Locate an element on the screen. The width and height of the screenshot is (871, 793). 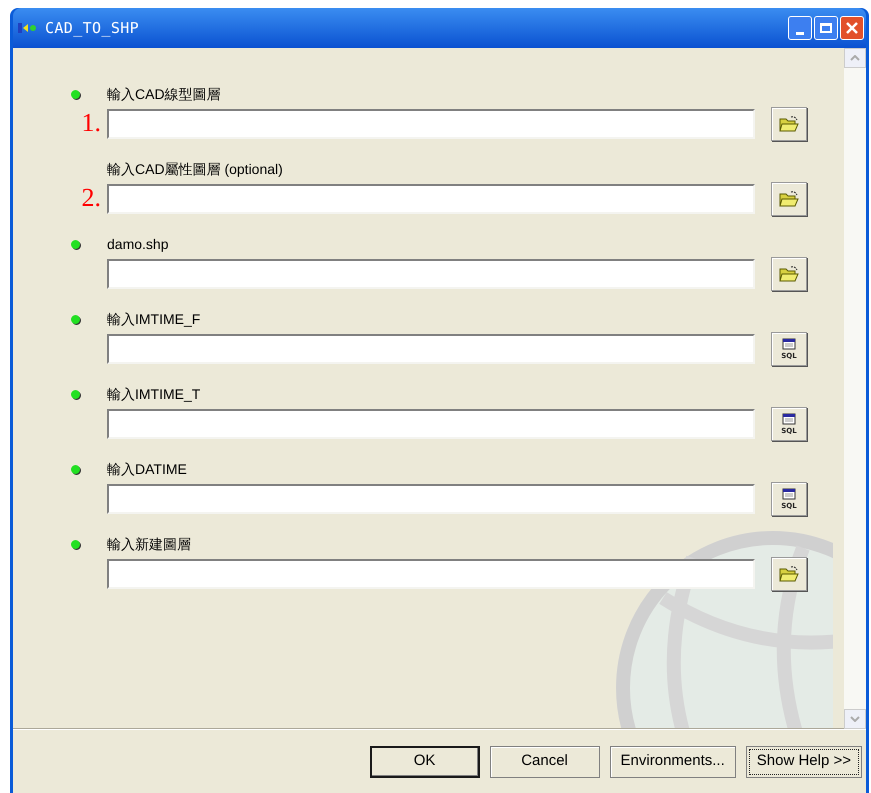
cancel-button: Cancel is located at coordinates (545, 762).